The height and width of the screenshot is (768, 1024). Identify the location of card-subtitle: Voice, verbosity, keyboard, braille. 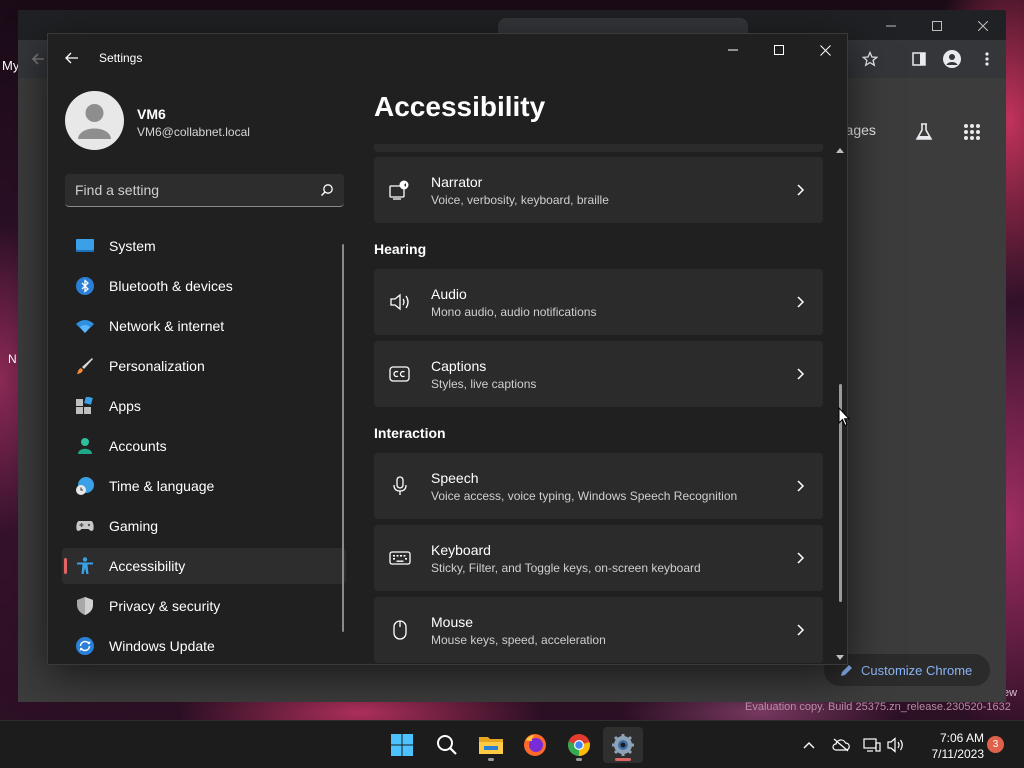
(520, 200).